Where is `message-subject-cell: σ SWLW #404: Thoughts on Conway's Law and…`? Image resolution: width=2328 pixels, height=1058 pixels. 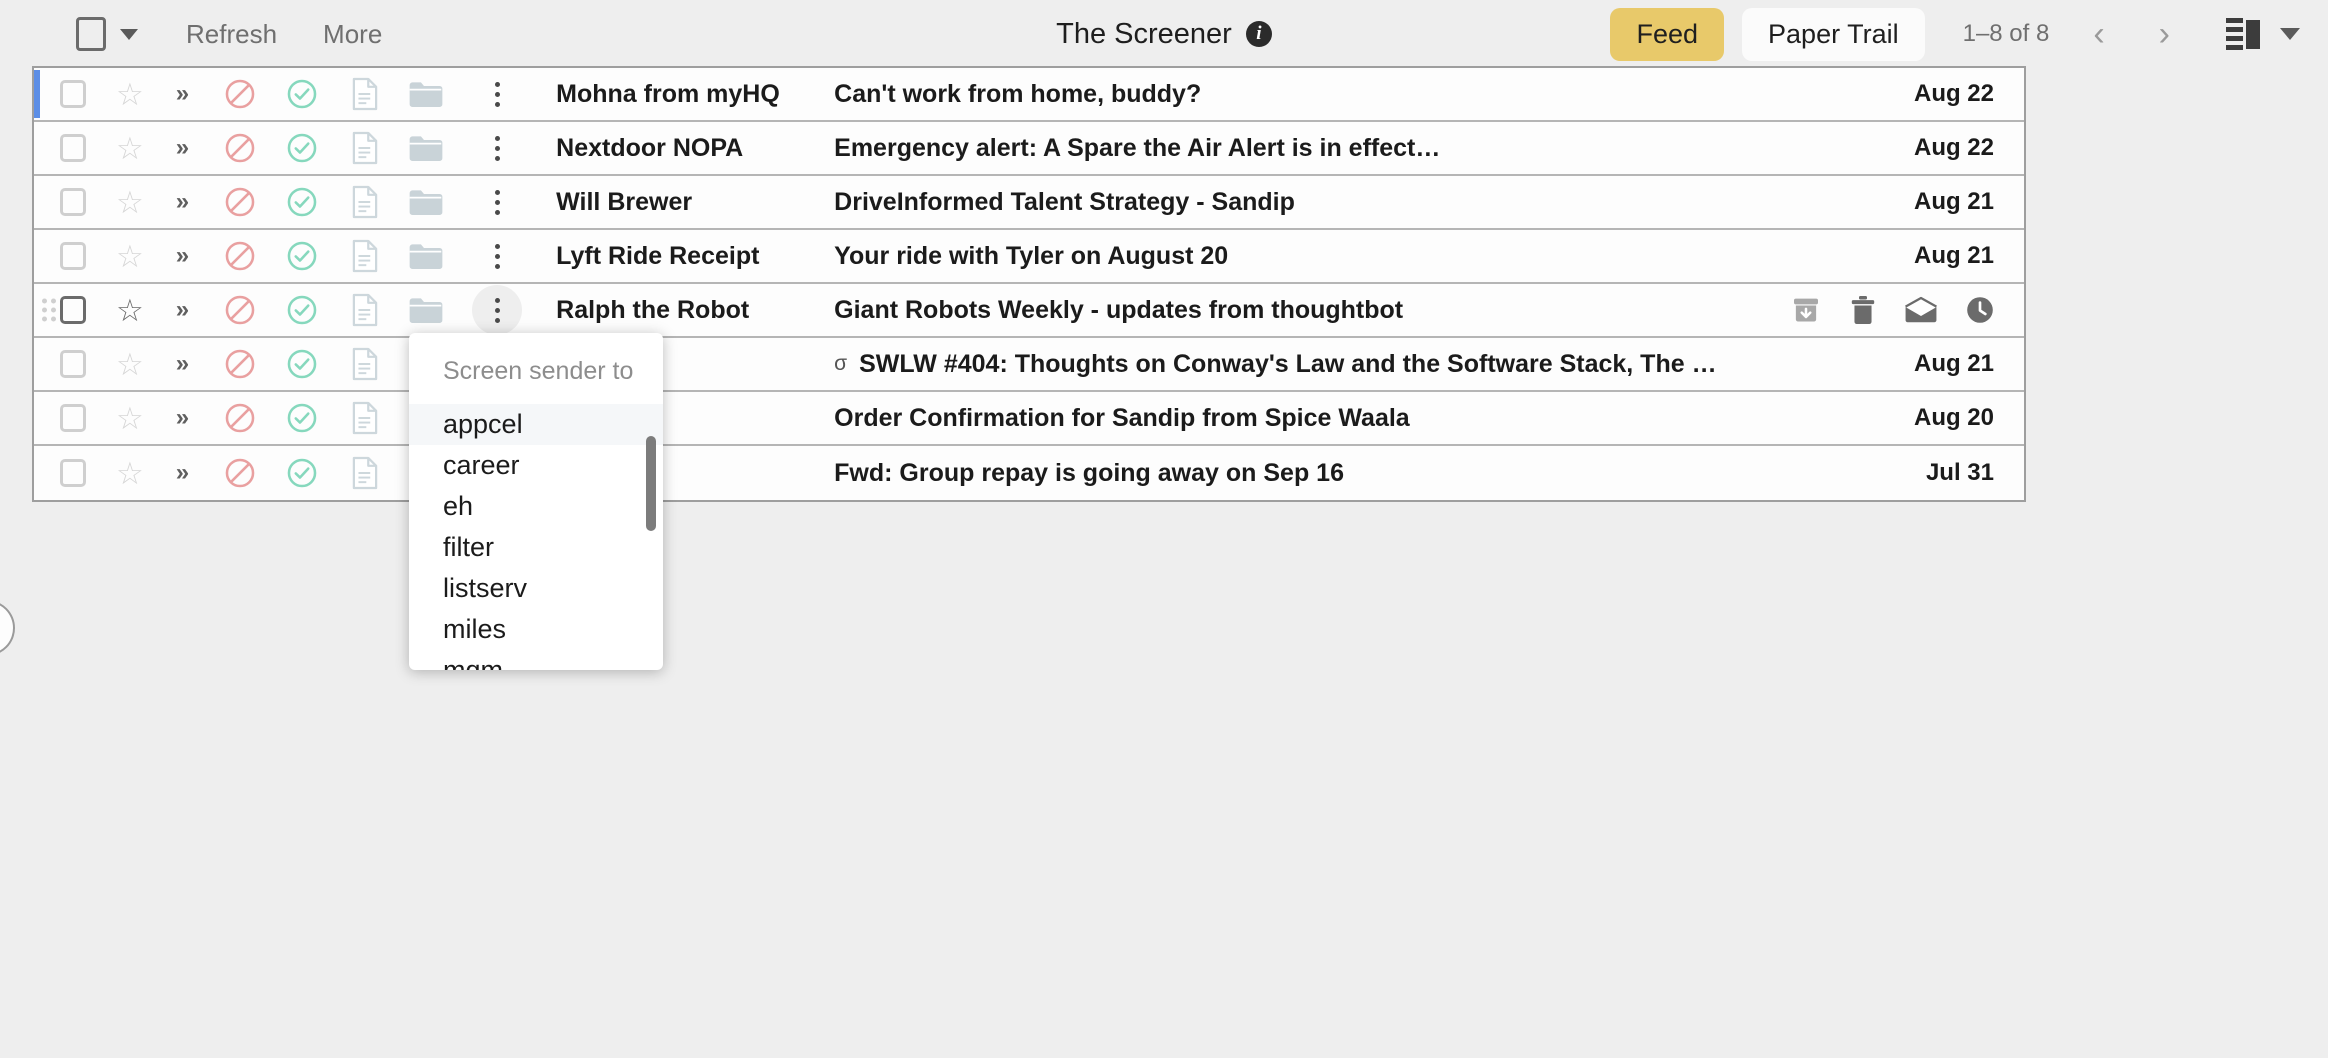
message-subject-cell: σ SWLW #404: Thoughts on Conway's Law and… is located at coordinates (1374, 364).